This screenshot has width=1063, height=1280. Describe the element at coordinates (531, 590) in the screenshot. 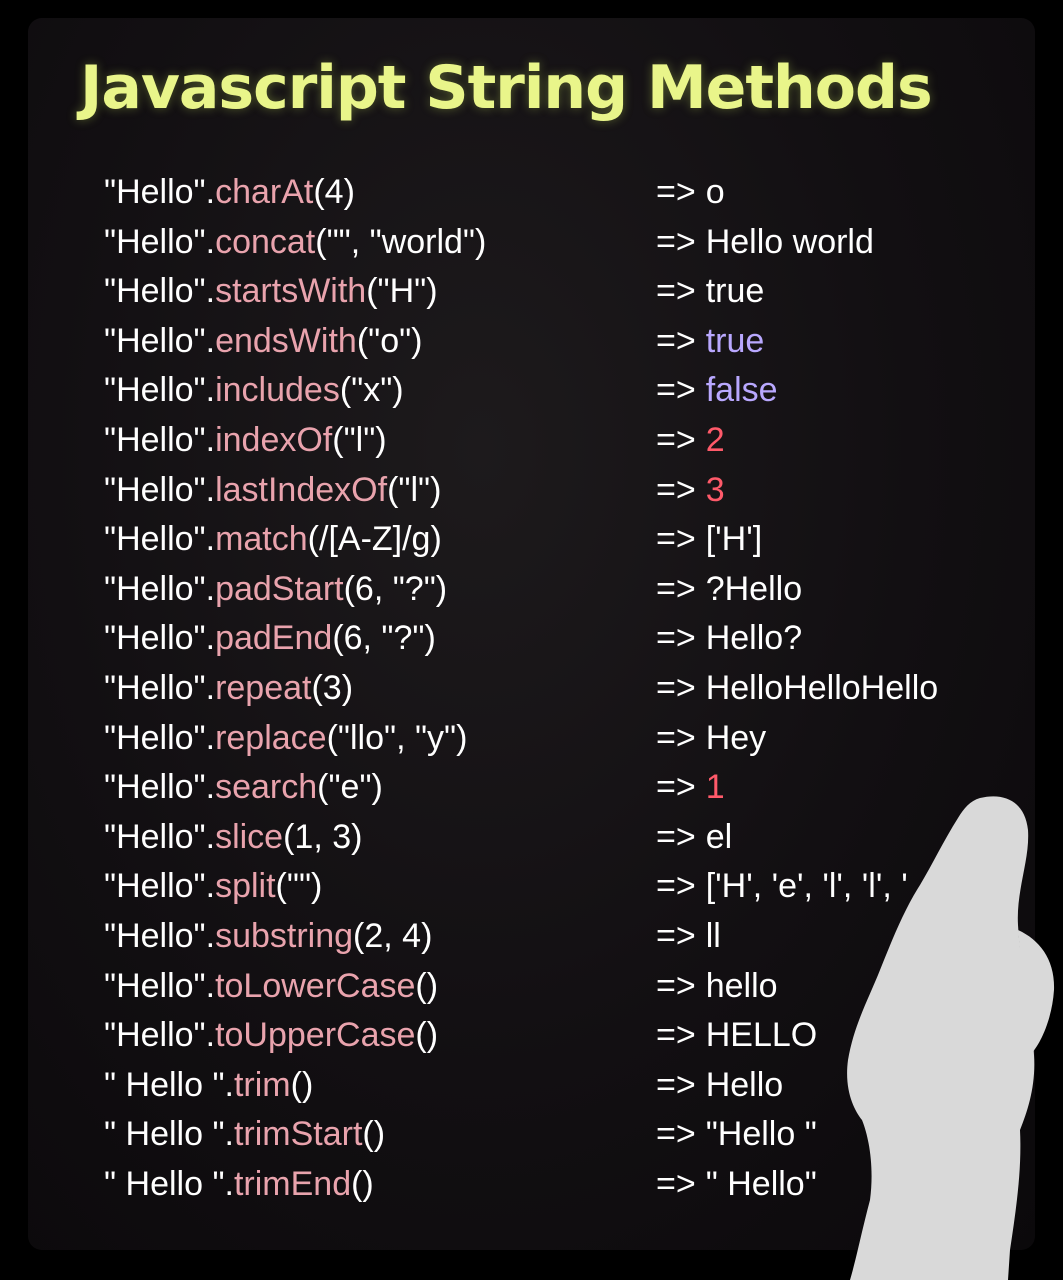

I see `method-row: "Hello".padStart(6, "?") => ?Hello` at that location.